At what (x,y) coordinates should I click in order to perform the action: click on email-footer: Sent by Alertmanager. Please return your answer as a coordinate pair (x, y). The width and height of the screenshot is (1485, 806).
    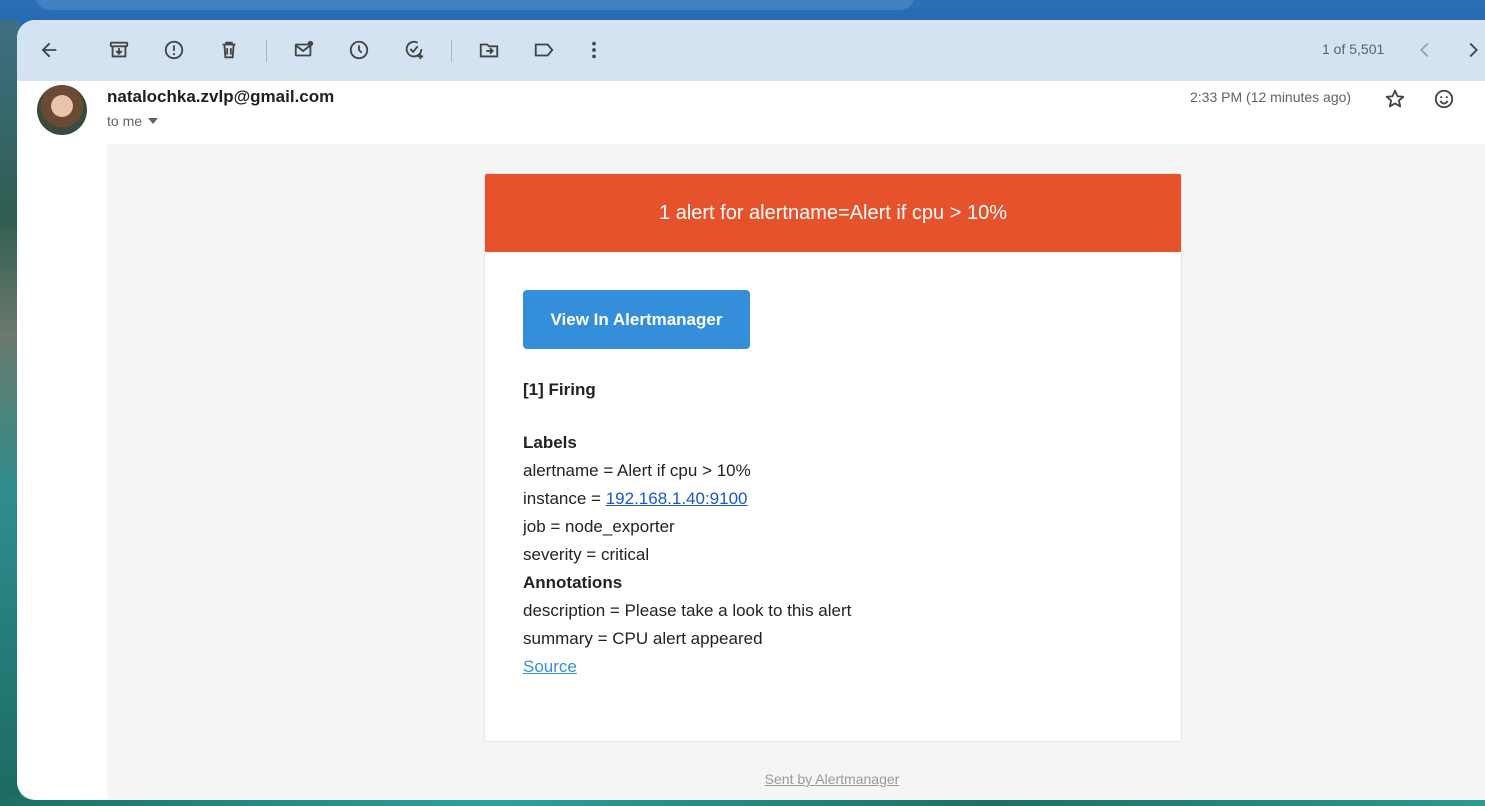
    Looking at the image, I should click on (796, 779).